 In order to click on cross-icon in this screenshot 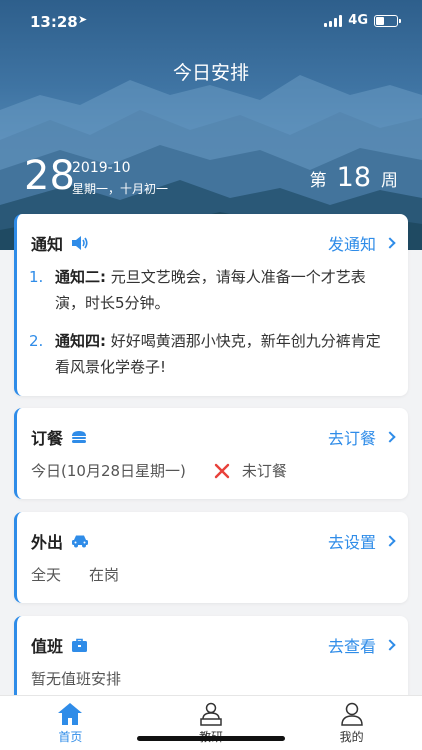, I will do `click(222, 470)`.